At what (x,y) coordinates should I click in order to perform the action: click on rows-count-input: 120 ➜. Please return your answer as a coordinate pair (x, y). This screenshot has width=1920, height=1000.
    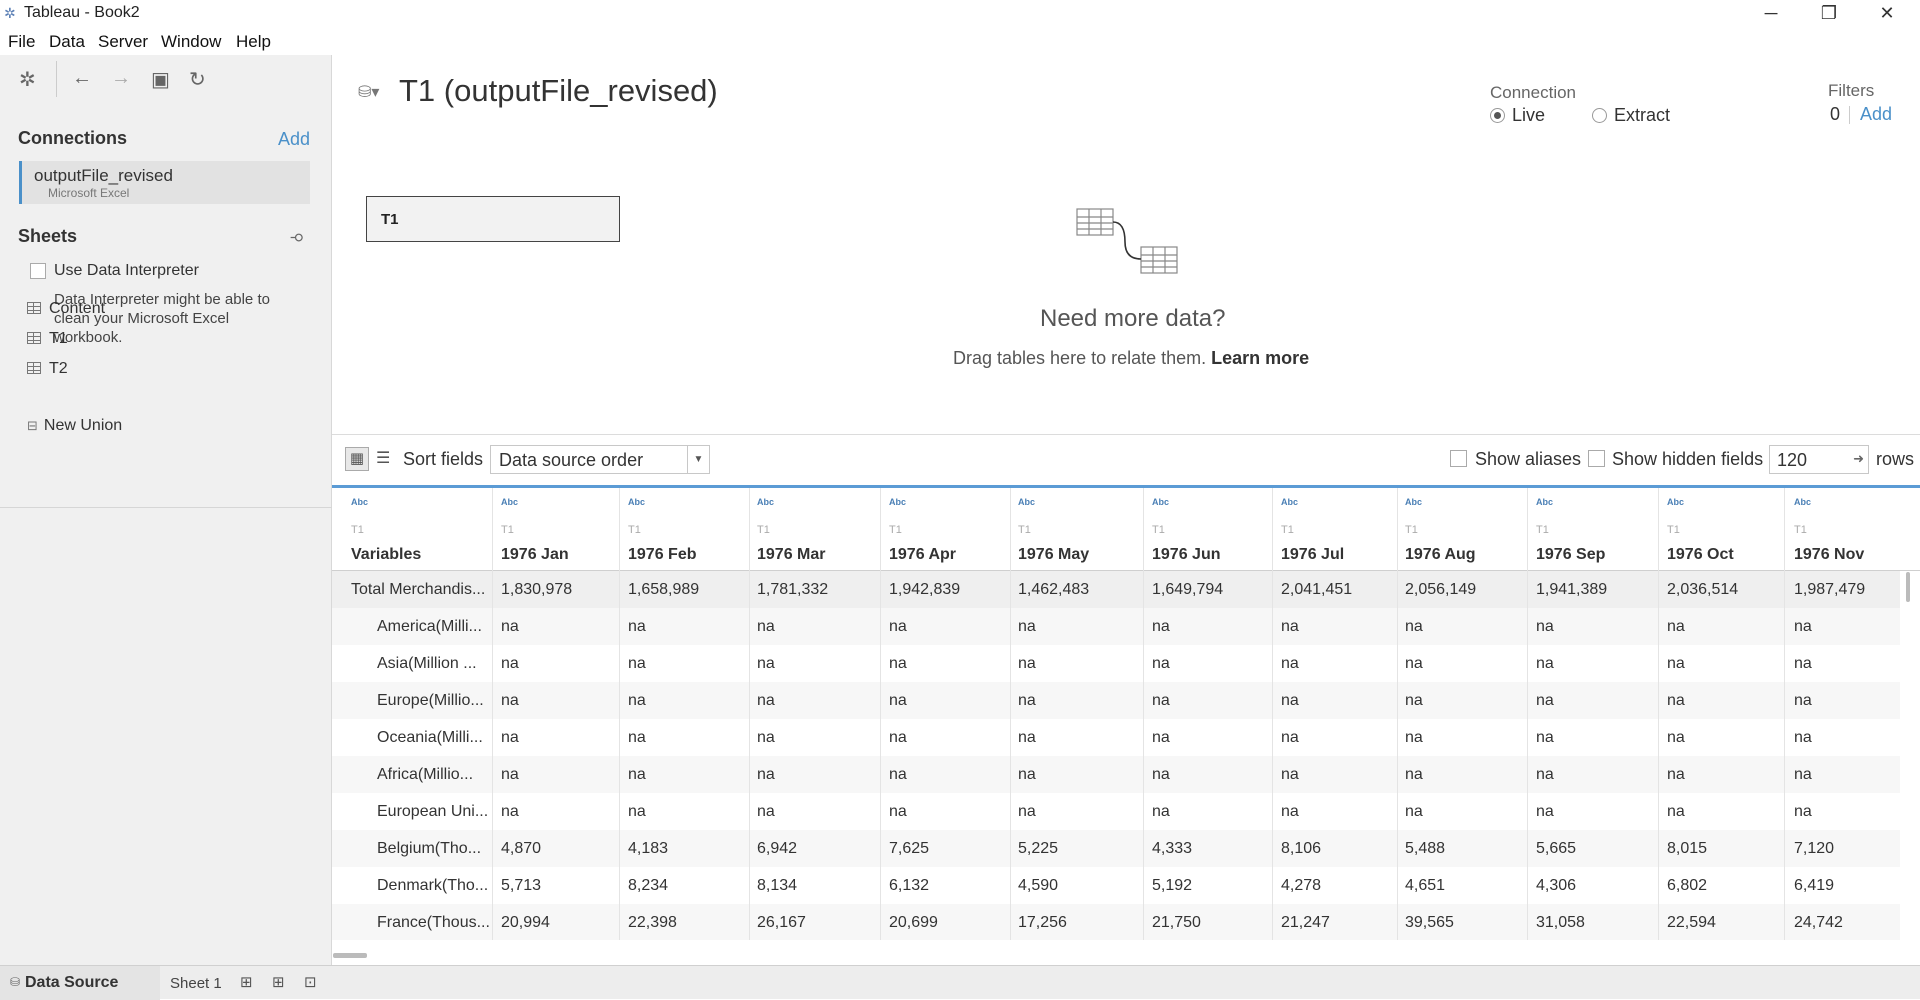
    Looking at the image, I should click on (1819, 459).